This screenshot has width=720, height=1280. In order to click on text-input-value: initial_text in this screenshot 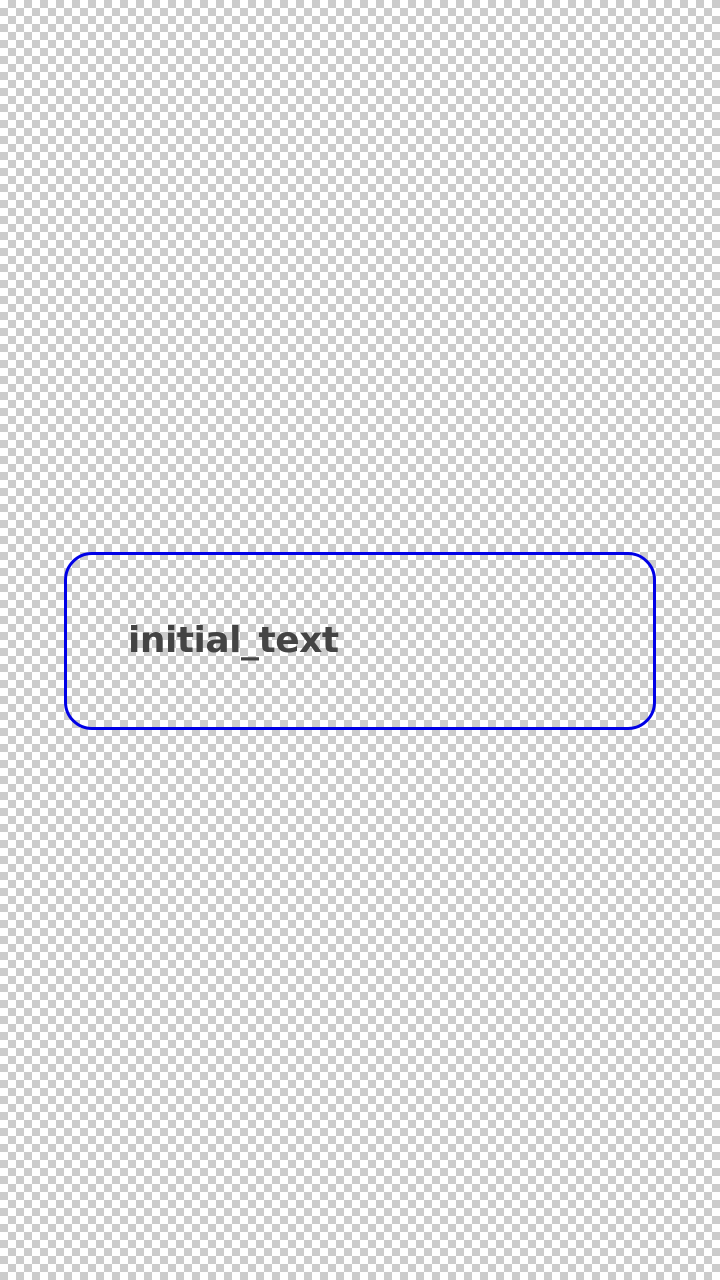, I will do `click(233, 641)`.